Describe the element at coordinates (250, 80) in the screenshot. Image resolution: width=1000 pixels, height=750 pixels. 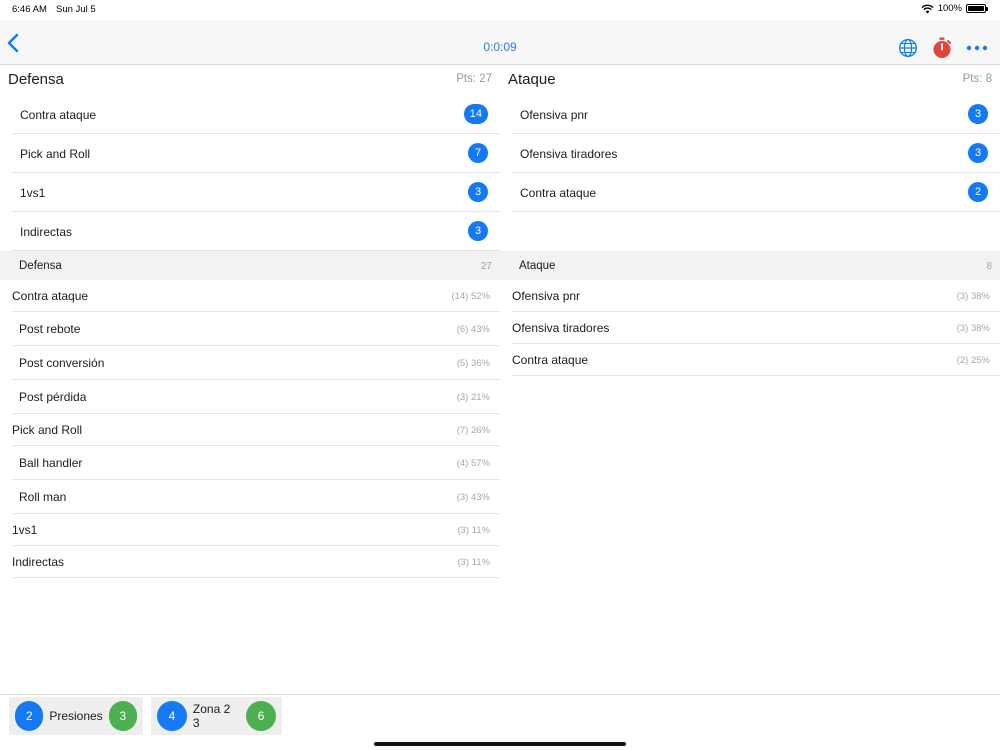
I see `defense-header: Defensa Pts: 27` at that location.